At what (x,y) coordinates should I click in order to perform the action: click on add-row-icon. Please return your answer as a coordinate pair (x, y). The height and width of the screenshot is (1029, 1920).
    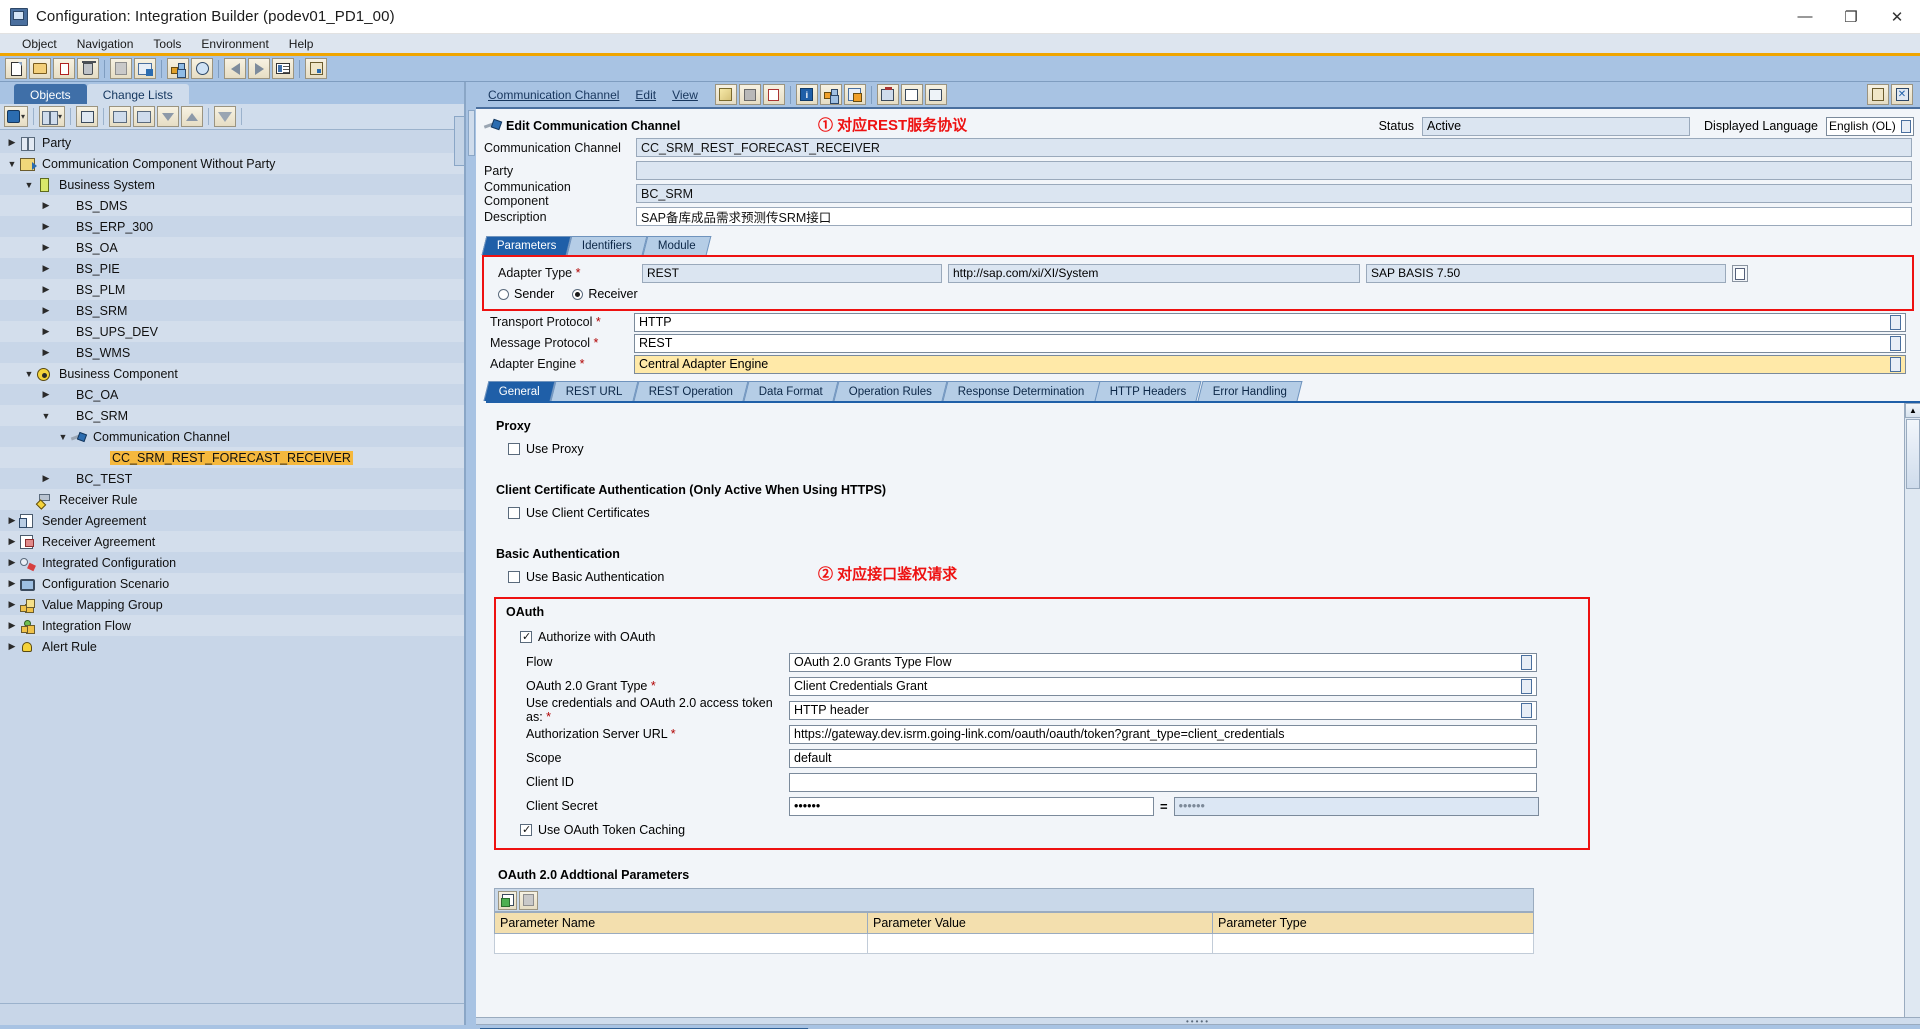
    Looking at the image, I should click on (507, 900).